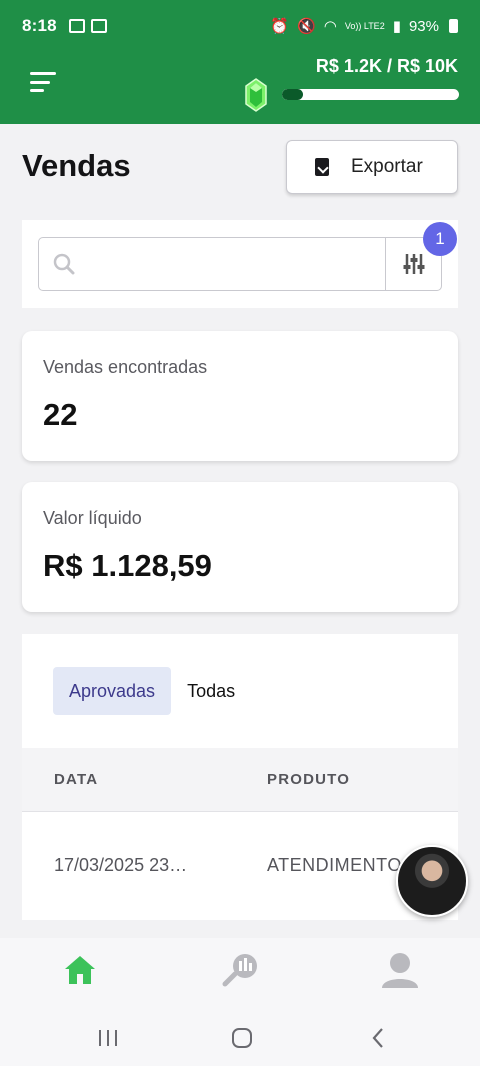  What do you see at coordinates (293, 94) in the screenshot?
I see `goal-progress-fill` at bounding box center [293, 94].